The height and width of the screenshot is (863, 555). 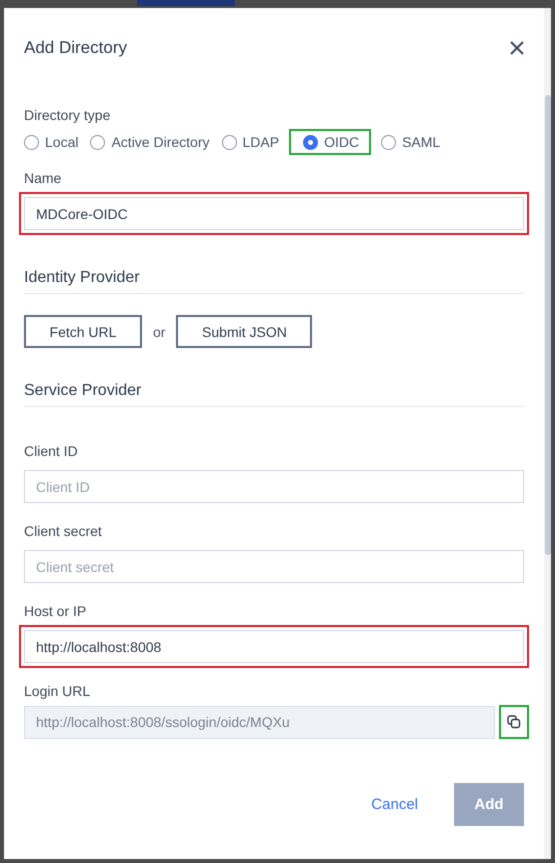 What do you see at coordinates (57, 691) in the screenshot?
I see `field-label: Login URL` at bounding box center [57, 691].